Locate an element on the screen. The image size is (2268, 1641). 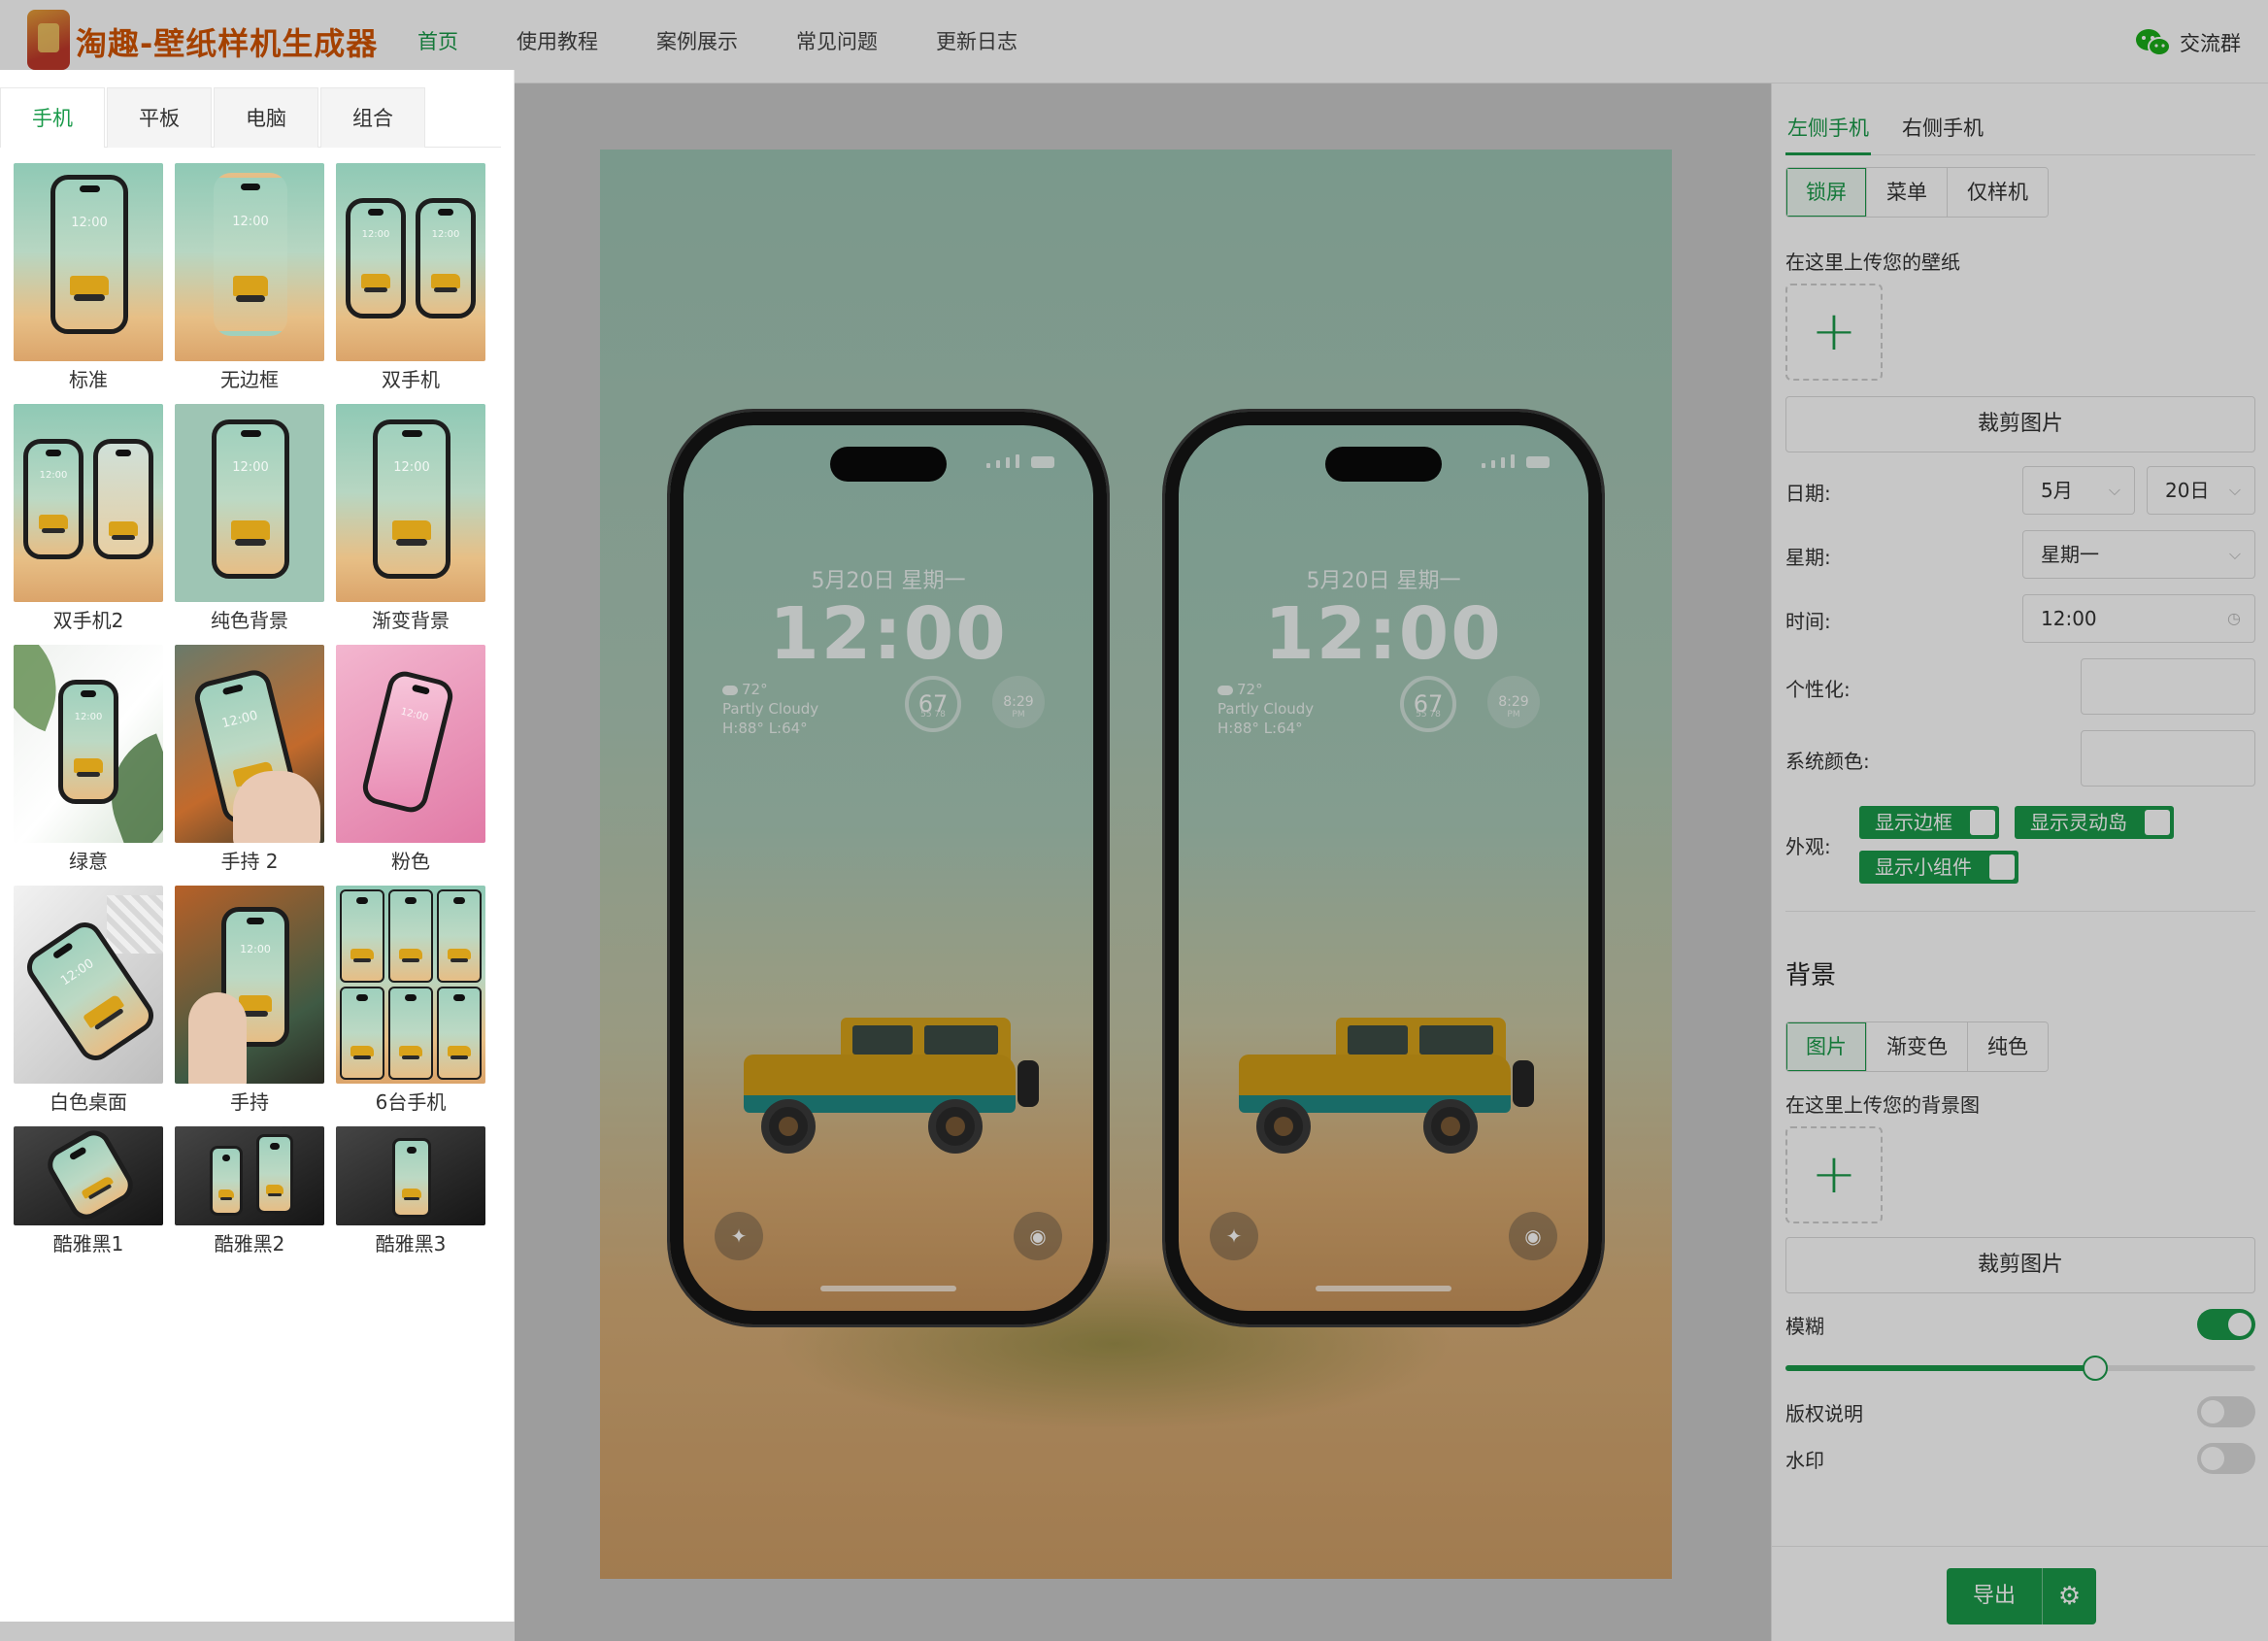
tab-tablet: 平板 is located at coordinates (159, 118).